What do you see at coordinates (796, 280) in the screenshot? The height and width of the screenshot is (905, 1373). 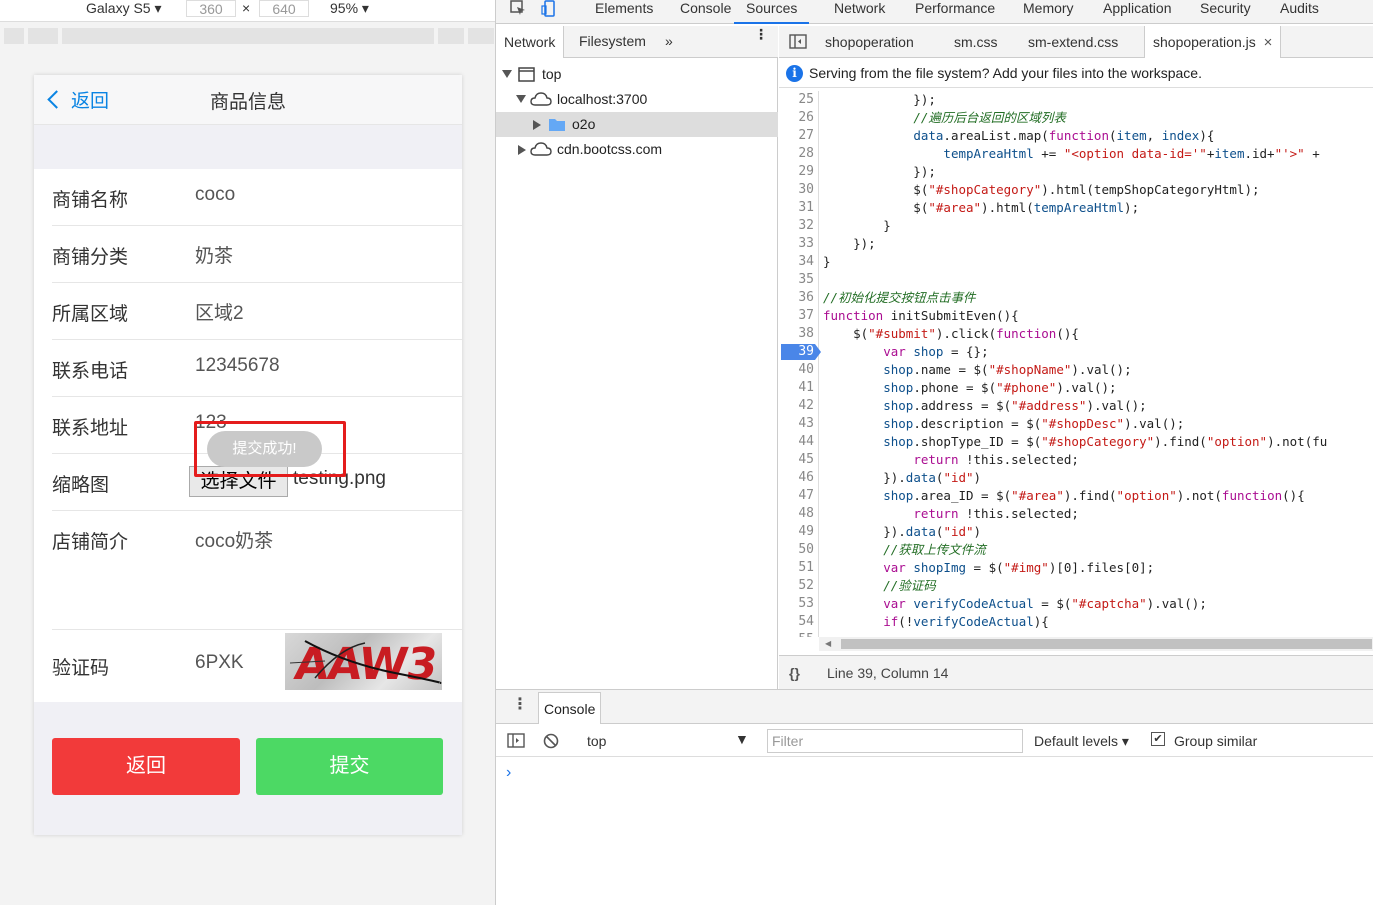 I see `line-number: 35` at bounding box center [796, 280].